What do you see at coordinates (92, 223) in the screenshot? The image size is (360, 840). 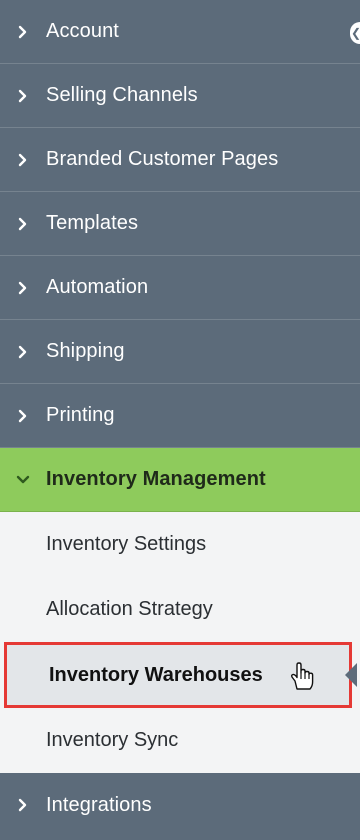 I see `sidebar-item-label: Templates` at bounding box center [92, 223].